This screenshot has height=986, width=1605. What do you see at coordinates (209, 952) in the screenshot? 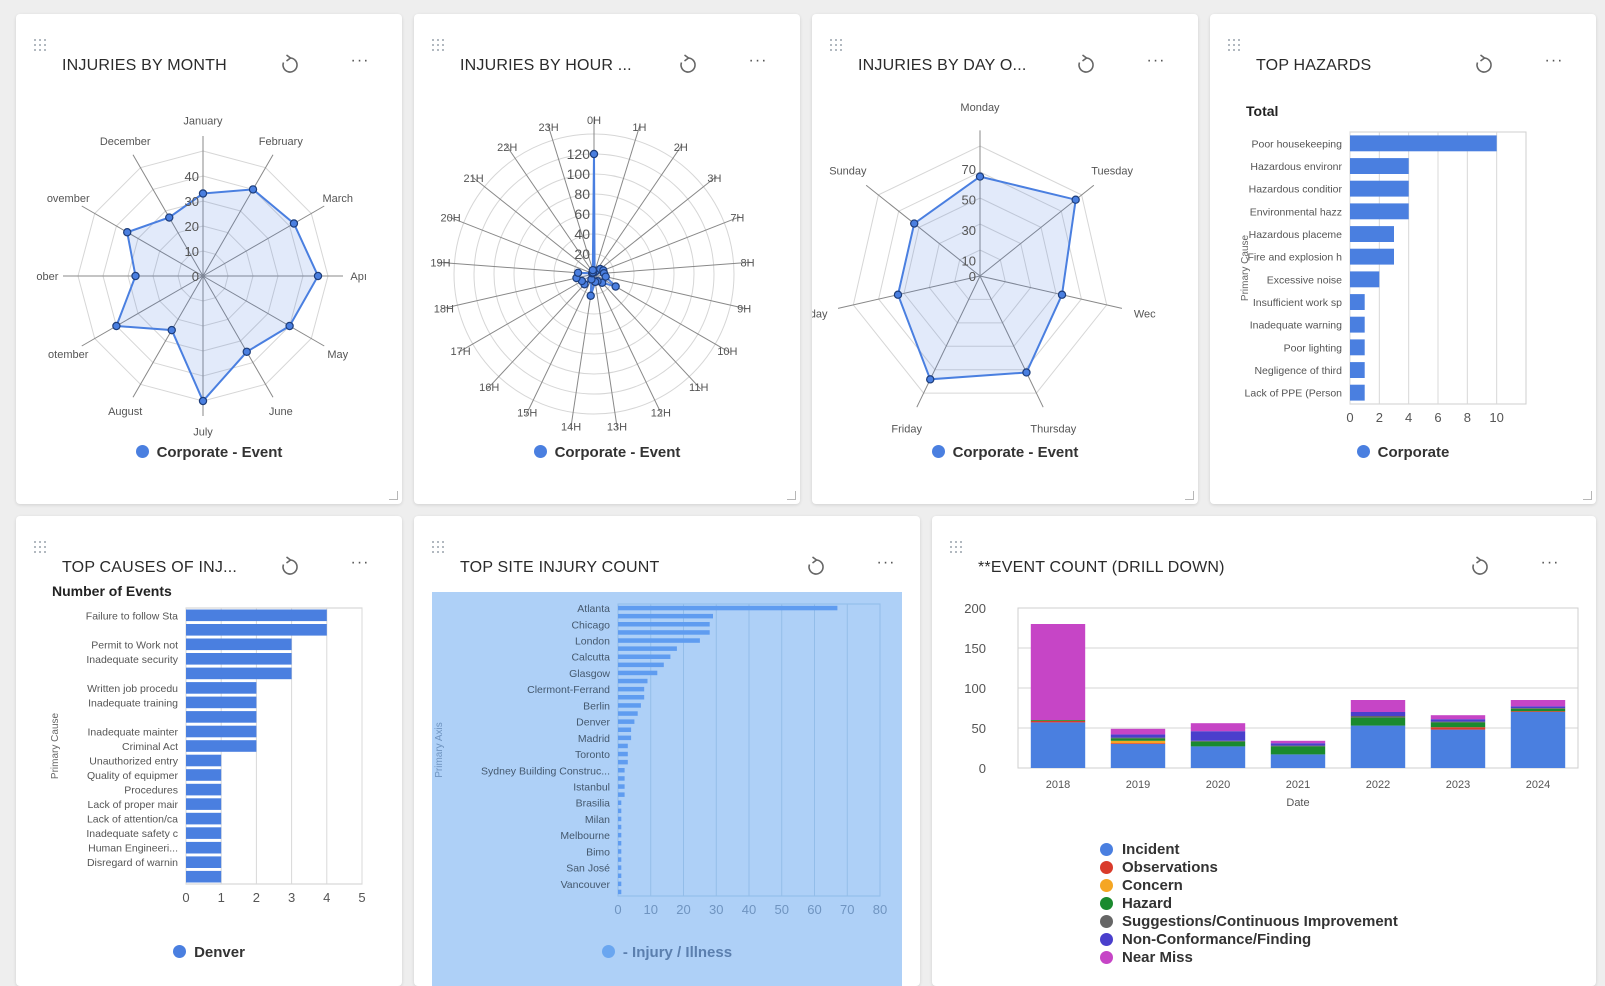
I see `chart-legend: Denver` at bounding box center [209, 952].